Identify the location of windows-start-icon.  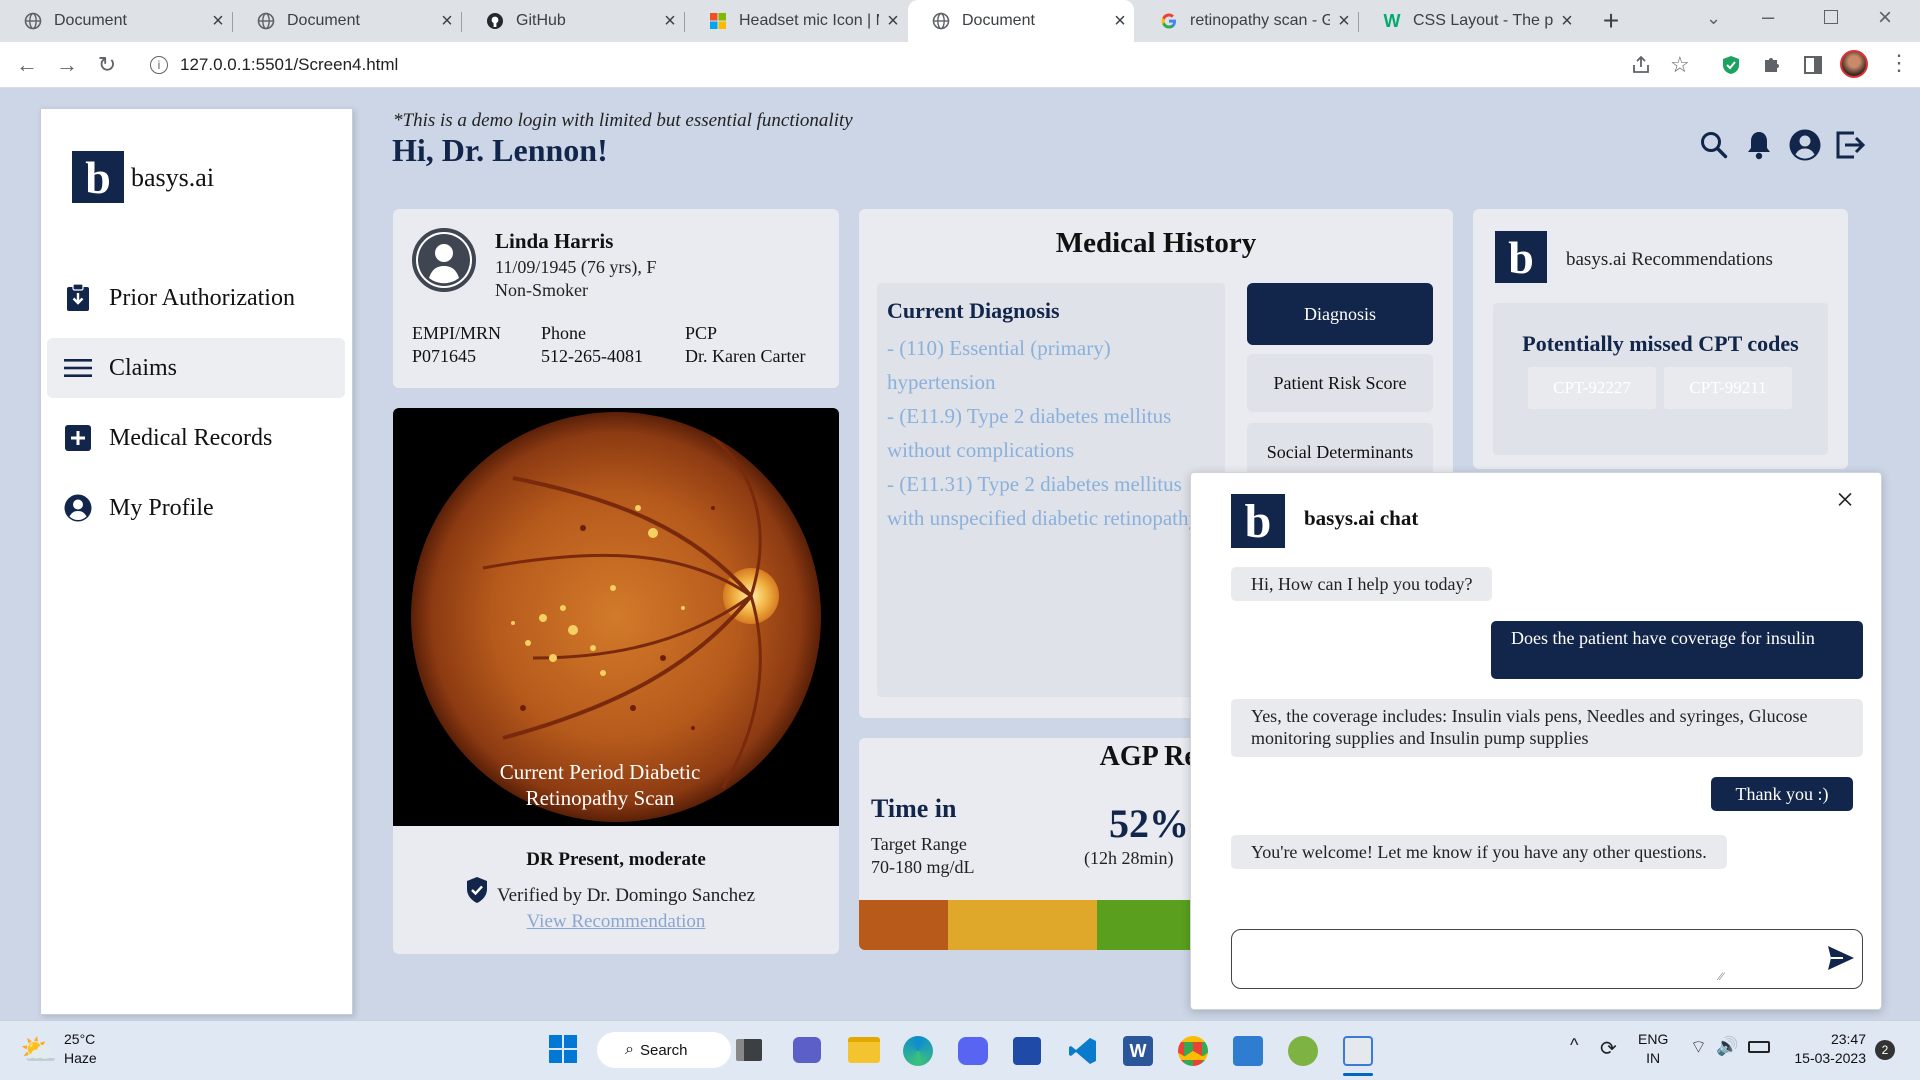
(563, 1049).